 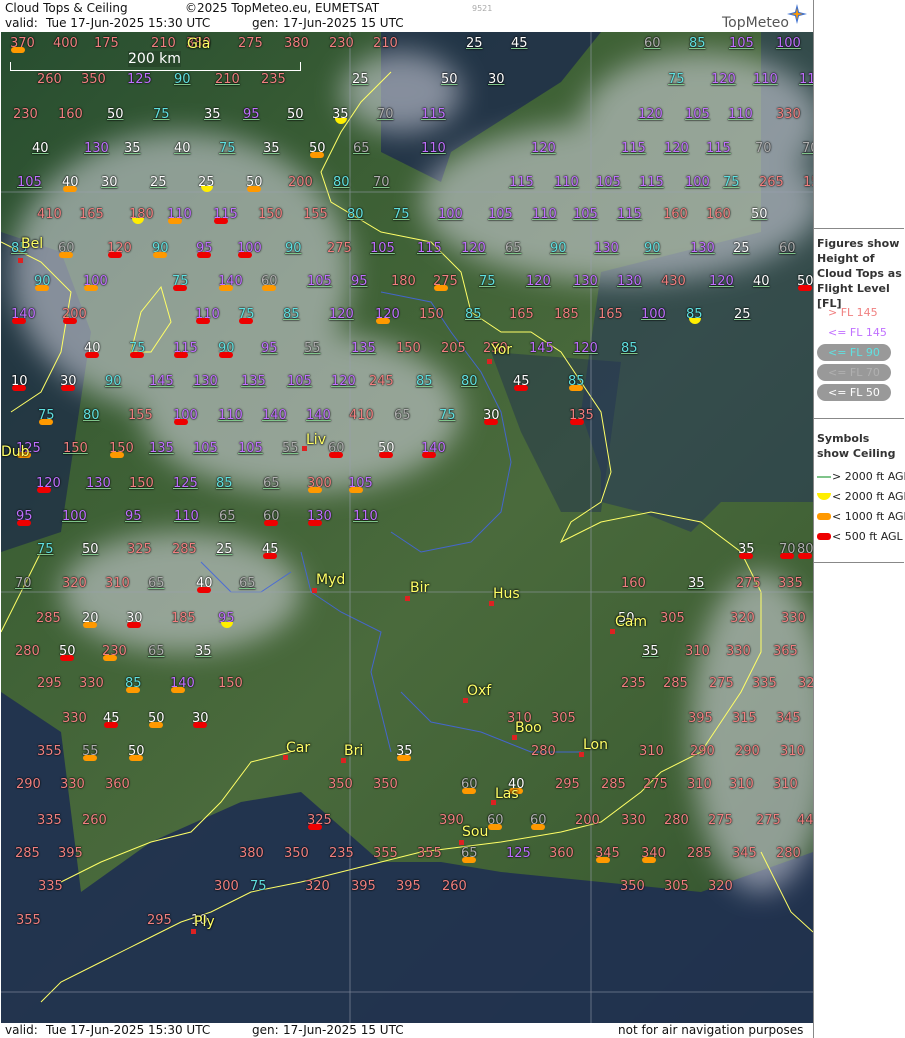 What do you see at coordinates (764, 681) in the screenshot?
I see `cloud-top-marker: 335` at bounding box center [764, 681].